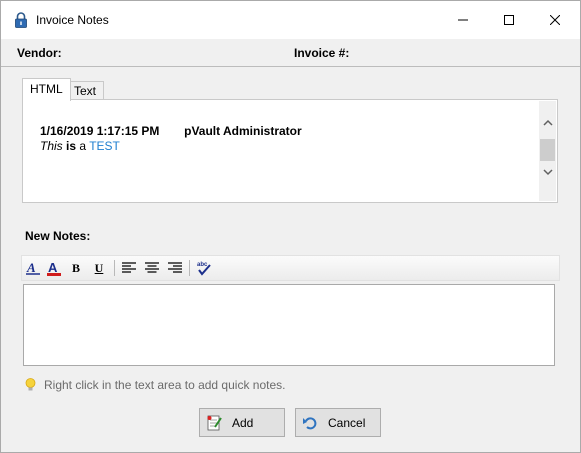 This screenshot has height=453, width=581. I want to click on add-button: Add, so click(242, 422).